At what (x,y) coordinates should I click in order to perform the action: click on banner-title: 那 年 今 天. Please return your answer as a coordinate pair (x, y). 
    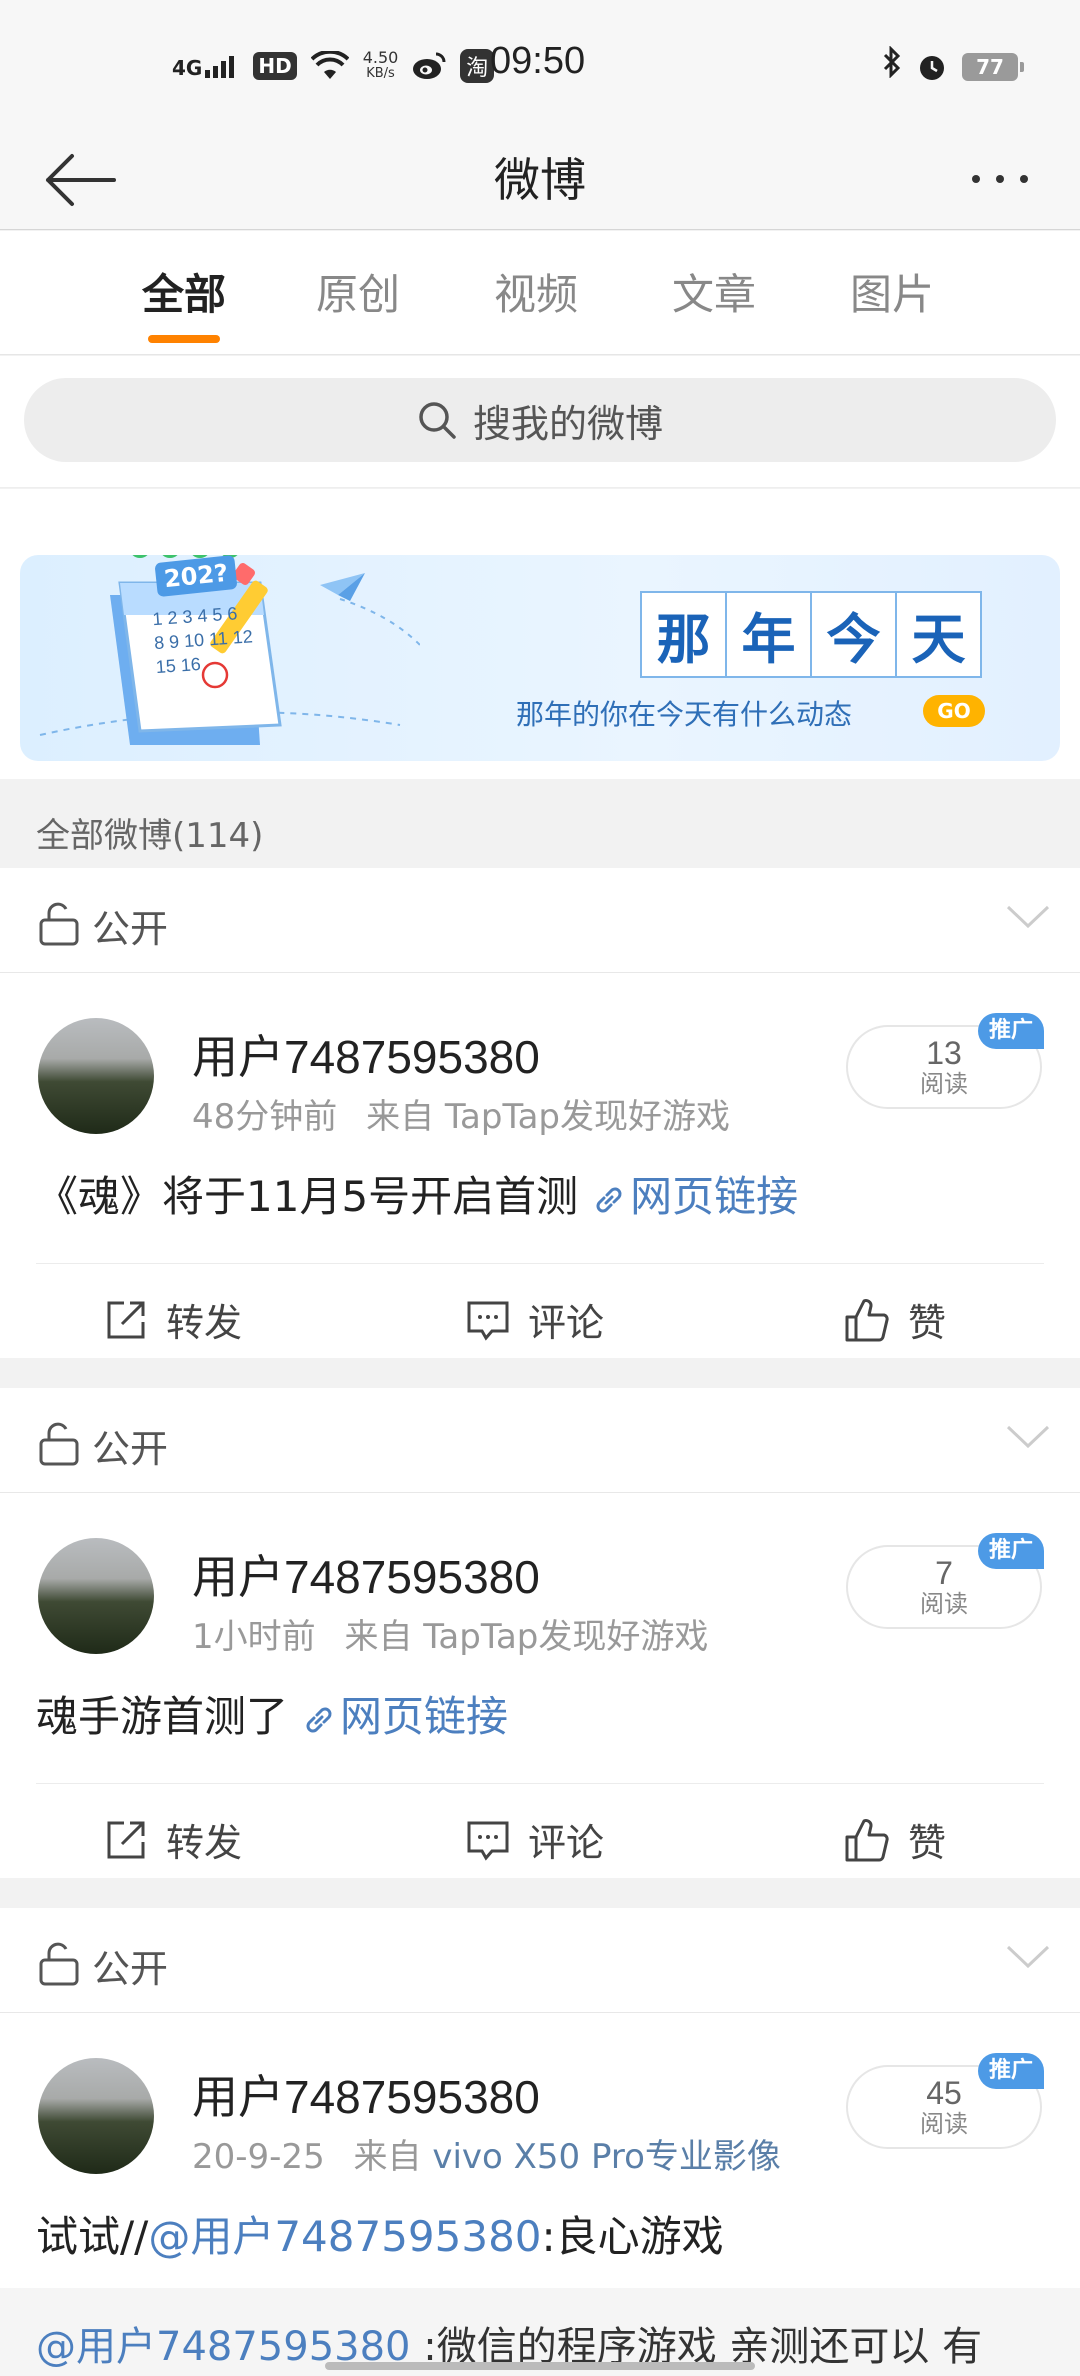
    Looking at the image, I should click on (811, 634).